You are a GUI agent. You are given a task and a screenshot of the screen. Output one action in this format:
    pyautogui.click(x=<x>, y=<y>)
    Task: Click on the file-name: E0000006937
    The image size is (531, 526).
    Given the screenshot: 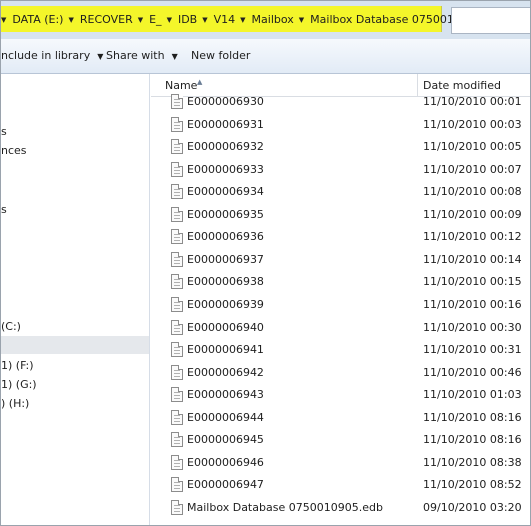 What is the action you would take?
    pyautogui.click(x=225, y=259)
    